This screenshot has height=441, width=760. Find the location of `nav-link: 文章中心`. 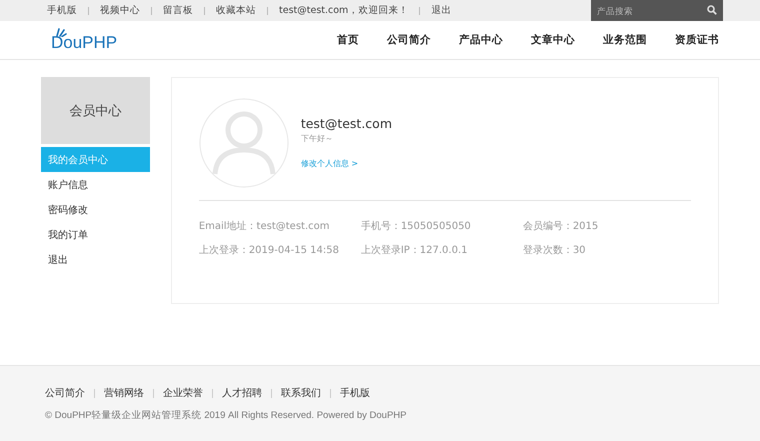

nav-link: 文章中心 is located at coordinates (553, 40).